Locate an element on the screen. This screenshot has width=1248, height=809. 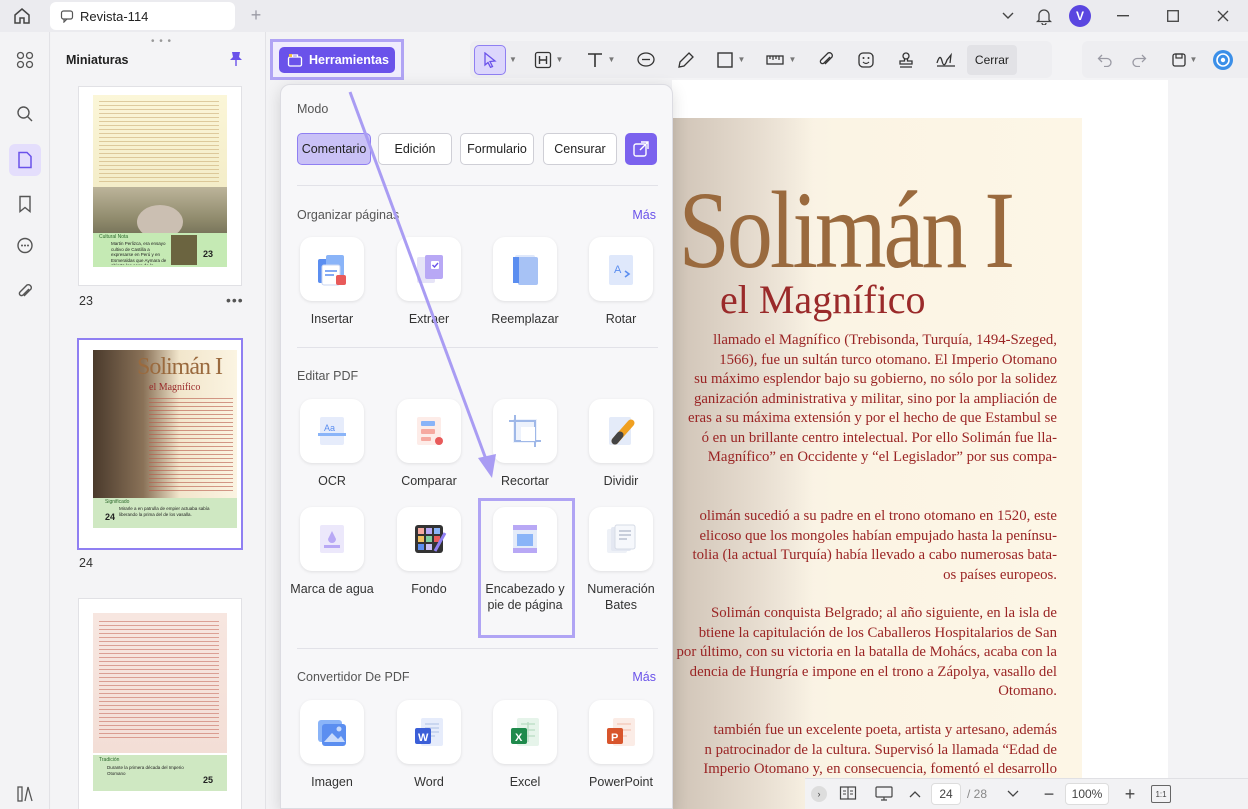
mode-comment-button: Comentario is located at coordinates (334, 149).